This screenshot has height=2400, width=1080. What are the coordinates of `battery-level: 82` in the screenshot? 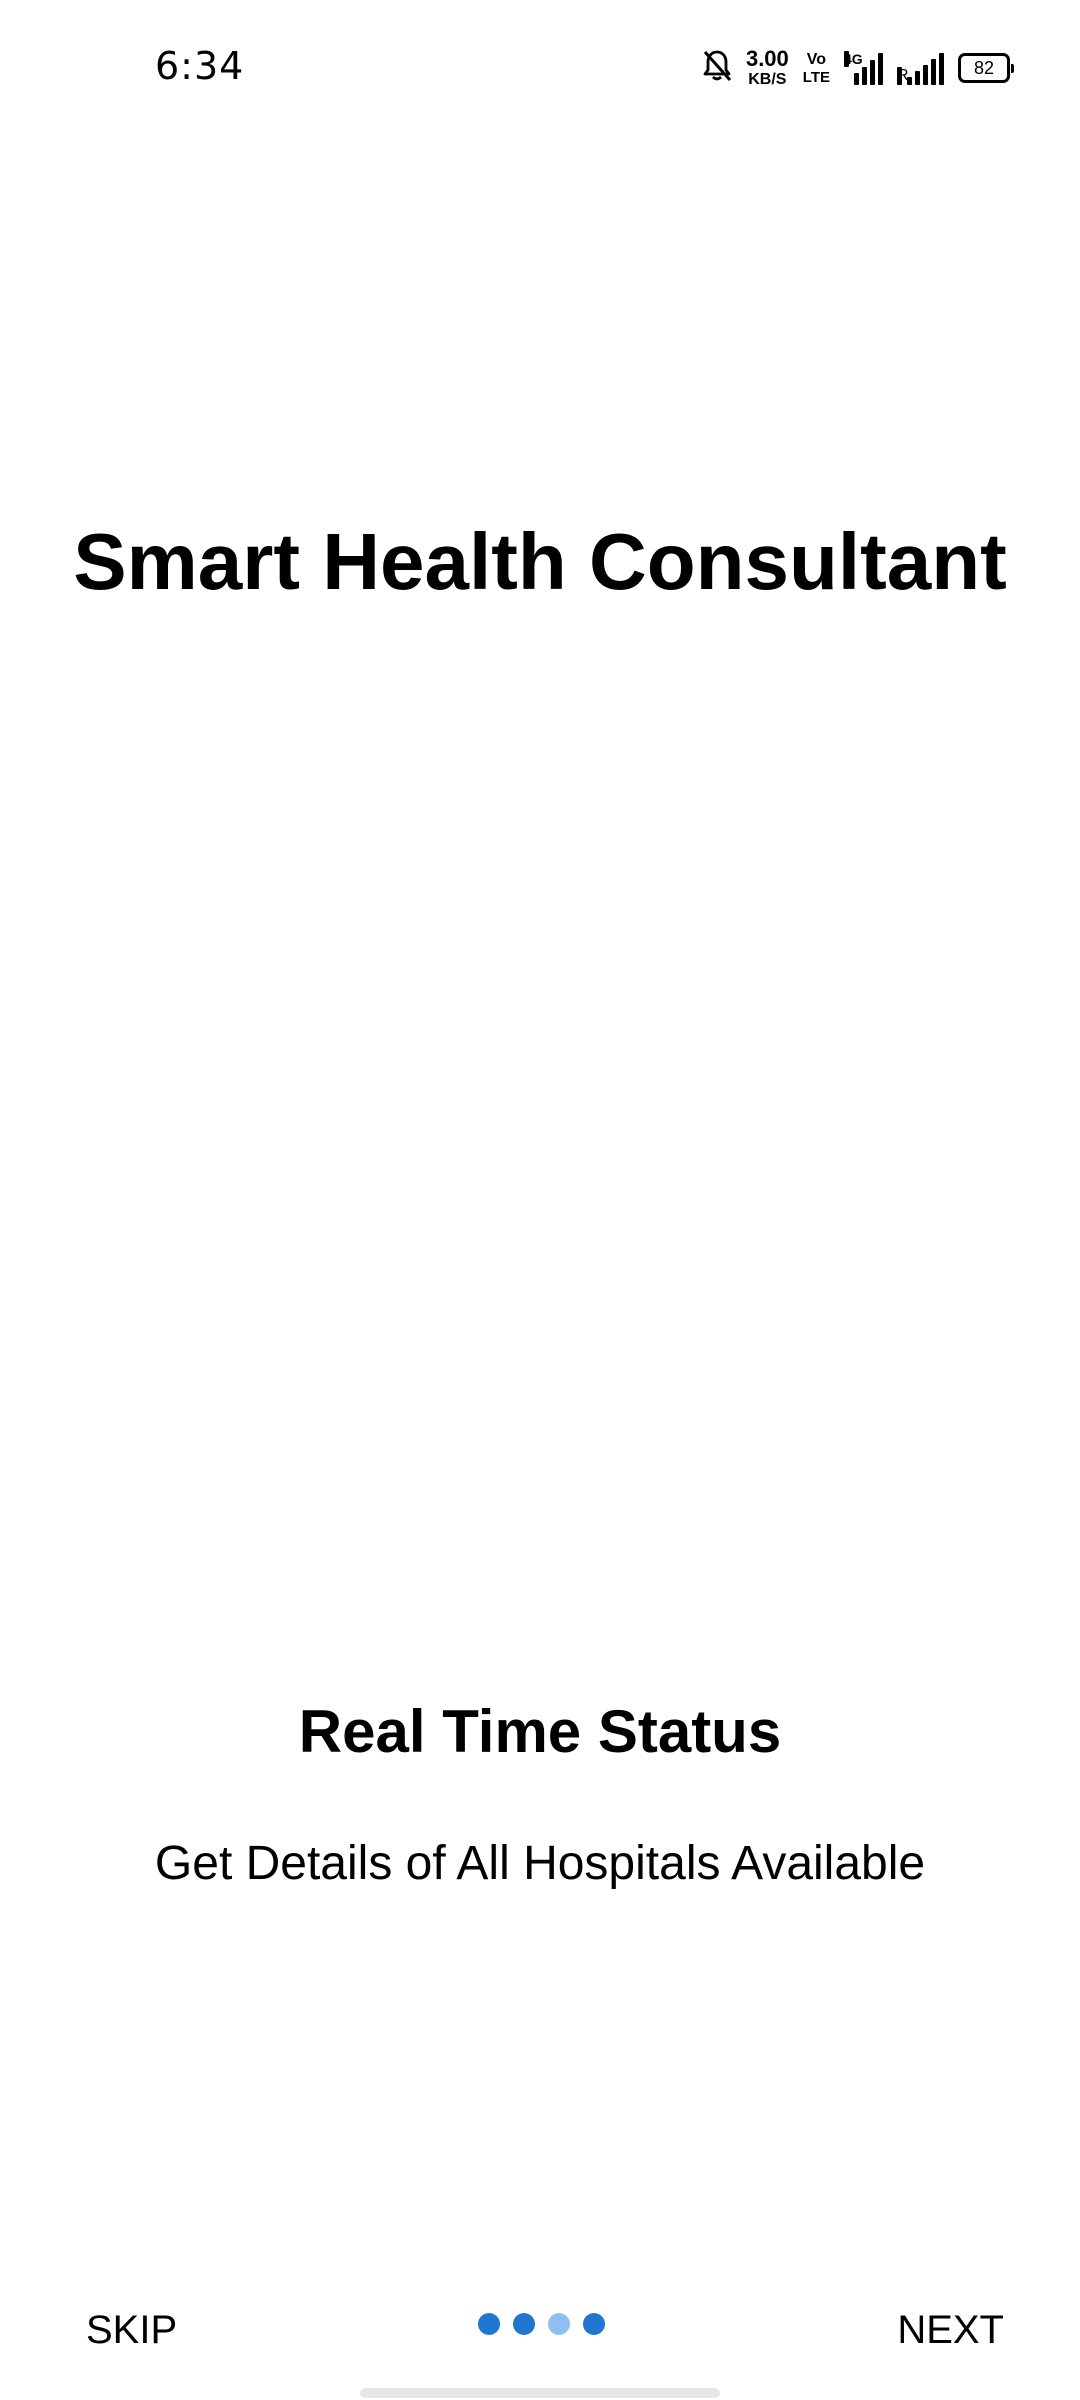 It's located at (984, 67).